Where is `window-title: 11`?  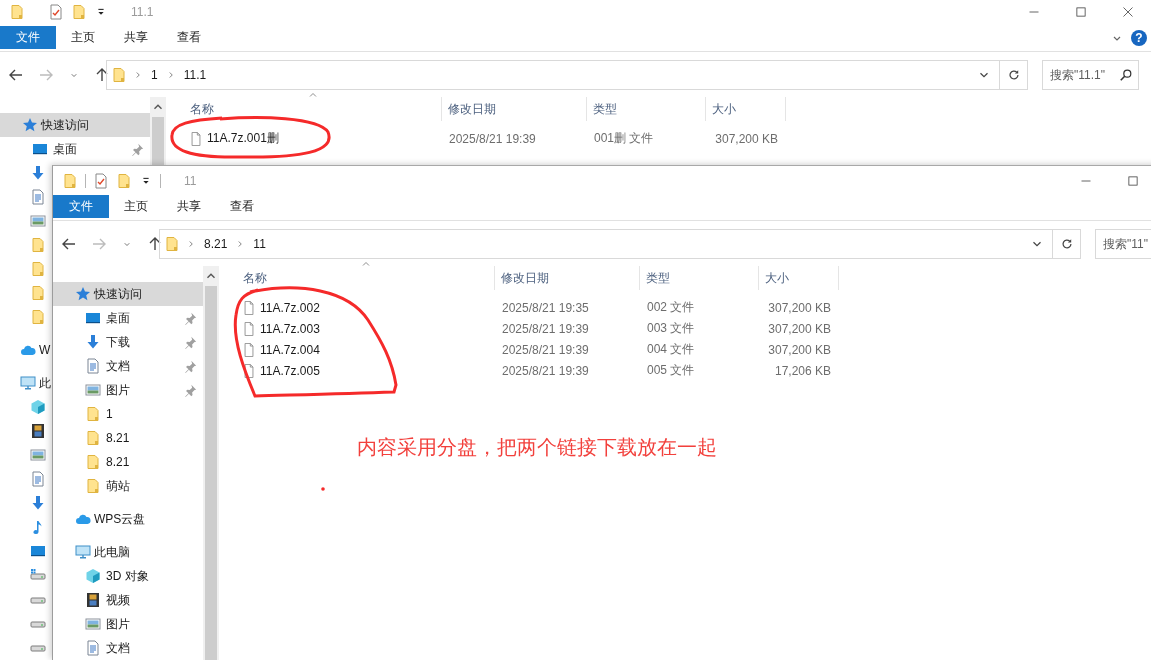 window-title: 11 is located at coordinates (190, 181).